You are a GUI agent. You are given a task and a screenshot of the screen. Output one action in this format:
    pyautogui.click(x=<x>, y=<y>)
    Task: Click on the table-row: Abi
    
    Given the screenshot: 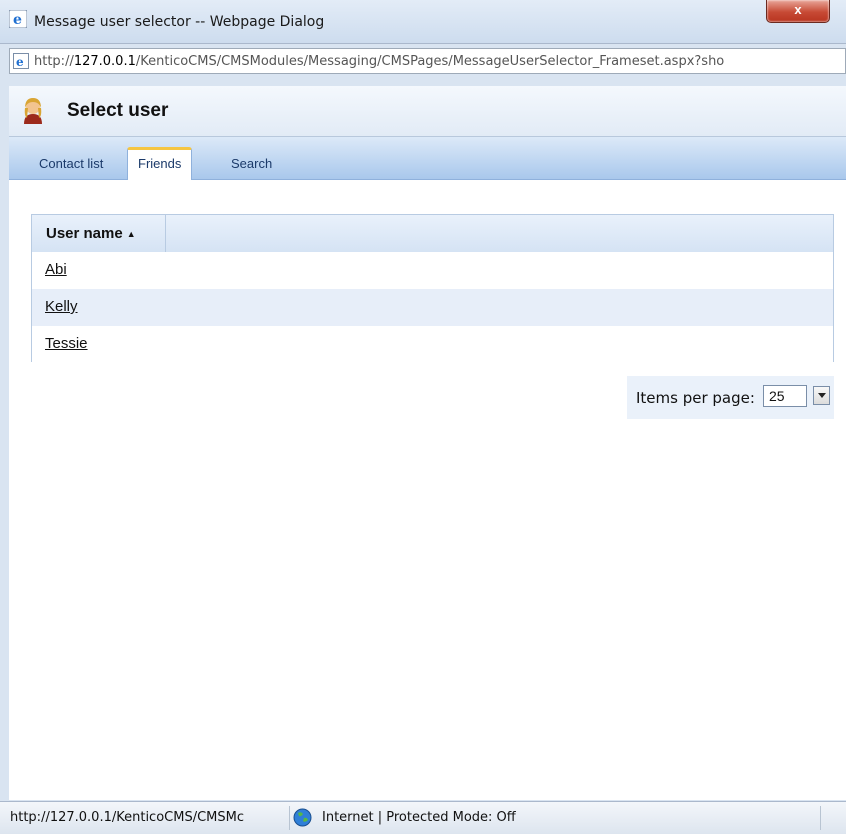 What is the action you would take?
    pyautogui.click(x=432, y=270)
    